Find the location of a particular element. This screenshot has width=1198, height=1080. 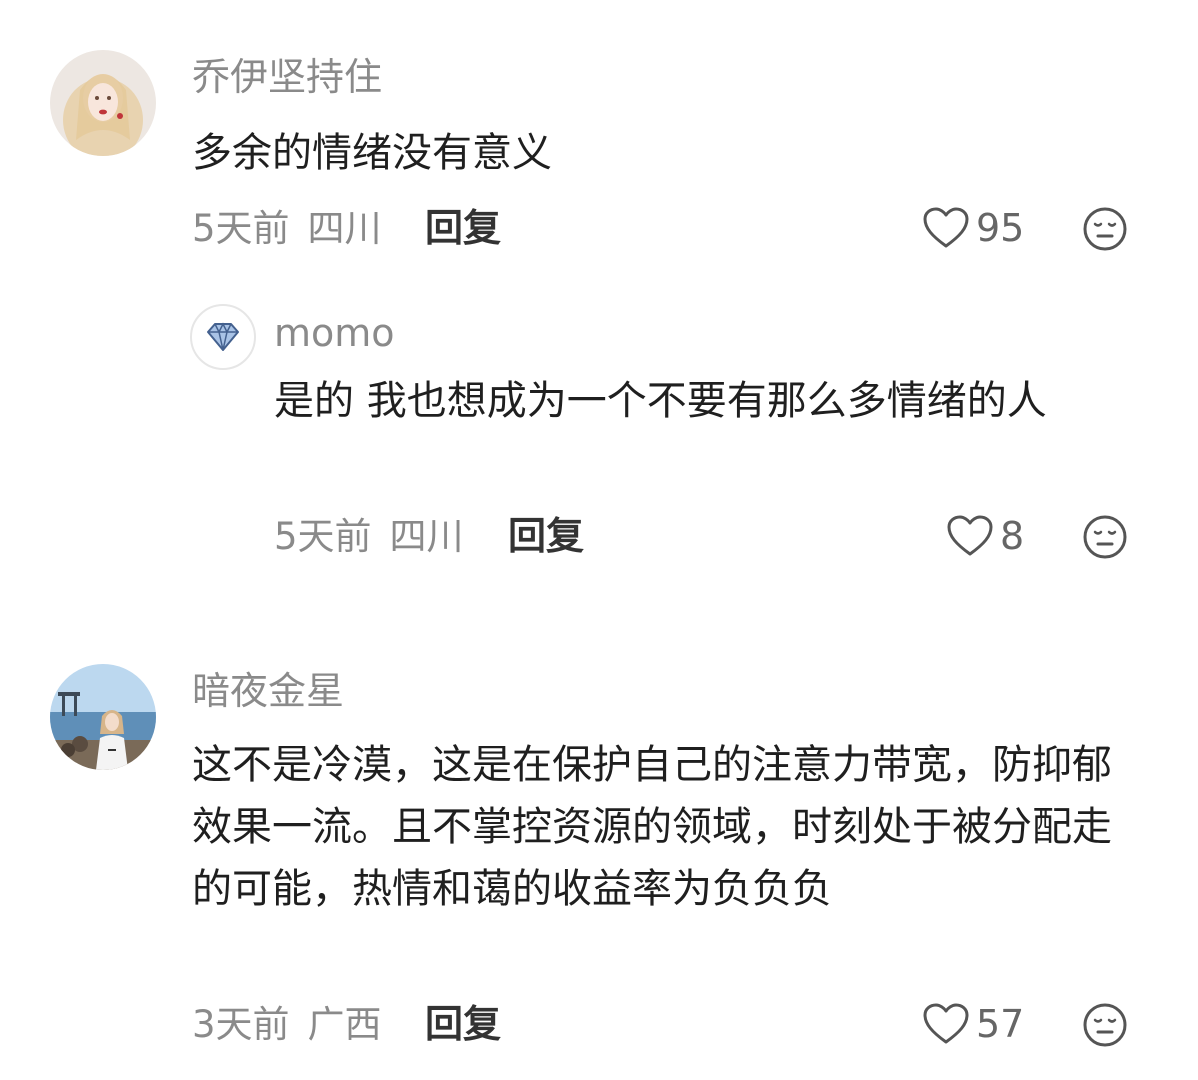

like-count: 57 is located at coordinates (1000, 1024).